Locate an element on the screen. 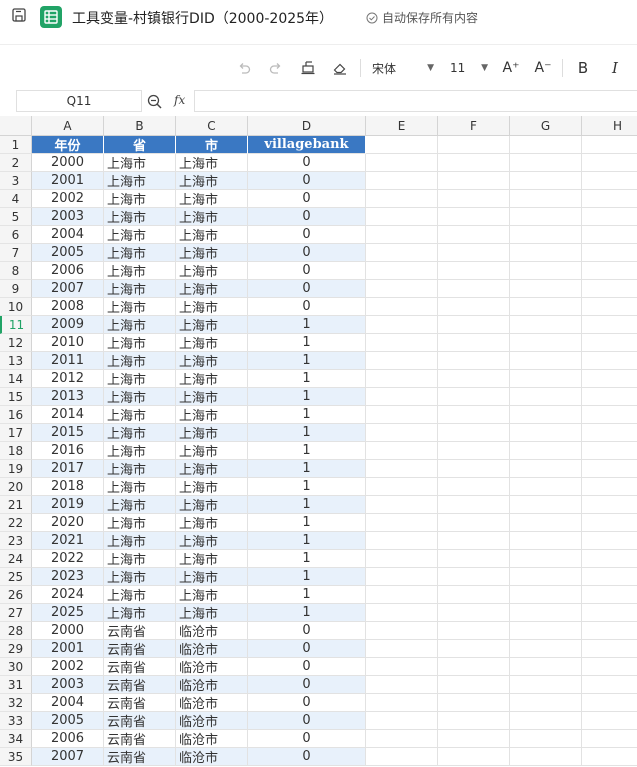 Image resolution: width=637 pixels, height=767 pixels. font-family-select: 宋体 ▼ is located at coordinates (403, 68).